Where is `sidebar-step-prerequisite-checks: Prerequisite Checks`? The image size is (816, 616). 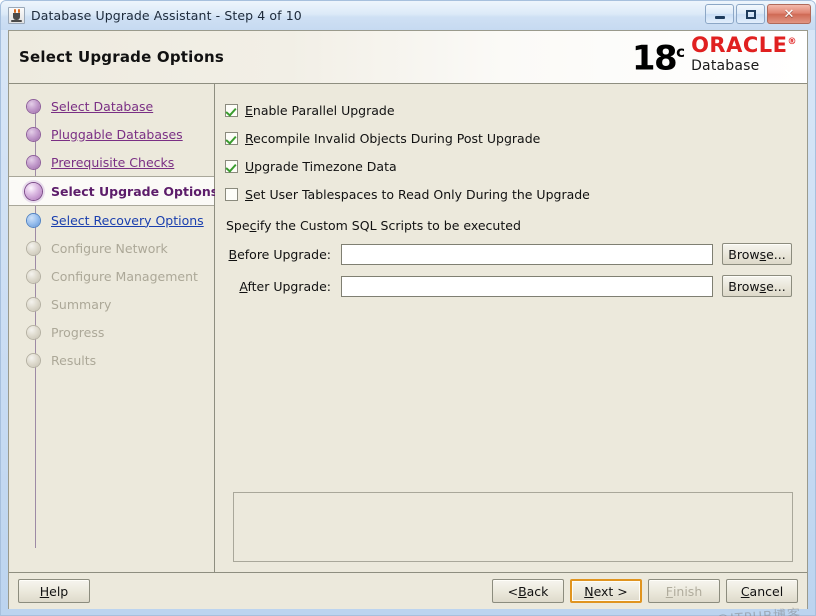 sidebar-step-prerequisite-checks: Prerequisite Checks is located at coordinates (111, 162).